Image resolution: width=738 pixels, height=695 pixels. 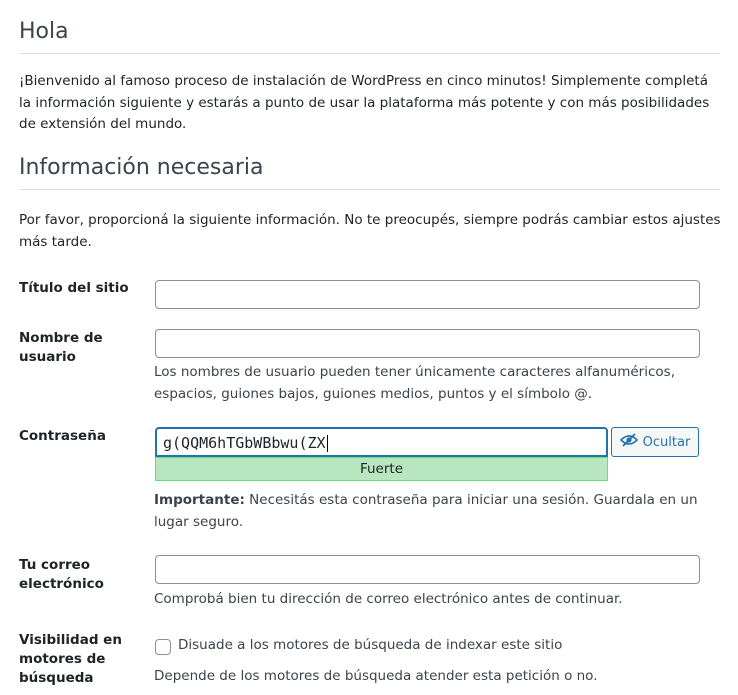 What do you see at coordinates (163, 647) in the screenshot?
I see `search-visibility-checkbox` at bounding box center [163, 647].